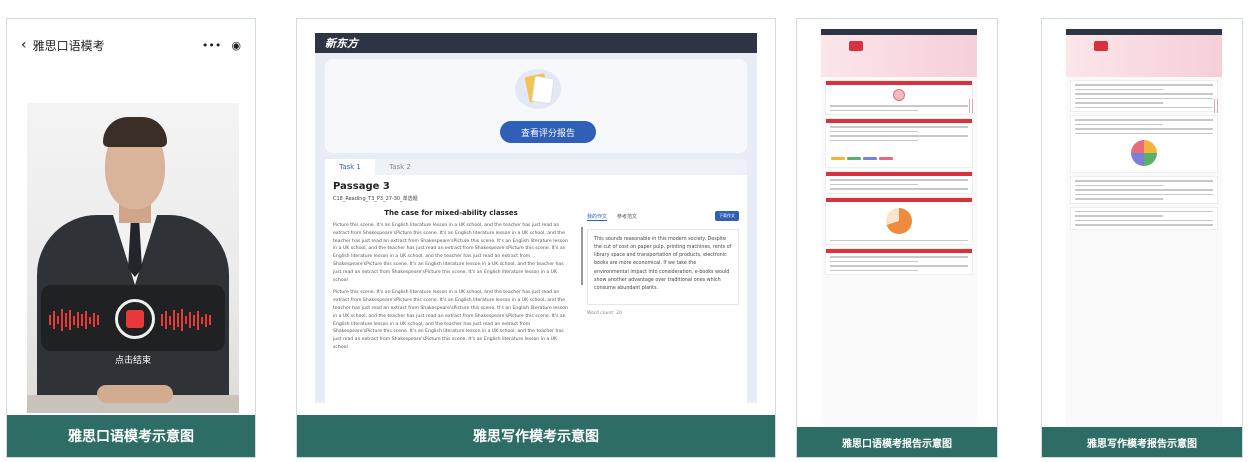 This screenshot has height=462, width=1253. What do you see at coordinates (536, 436) in the screenshot?
I see `writing-mock-caption: 雅思写作模考示意图` at bounding box center [536, 436].